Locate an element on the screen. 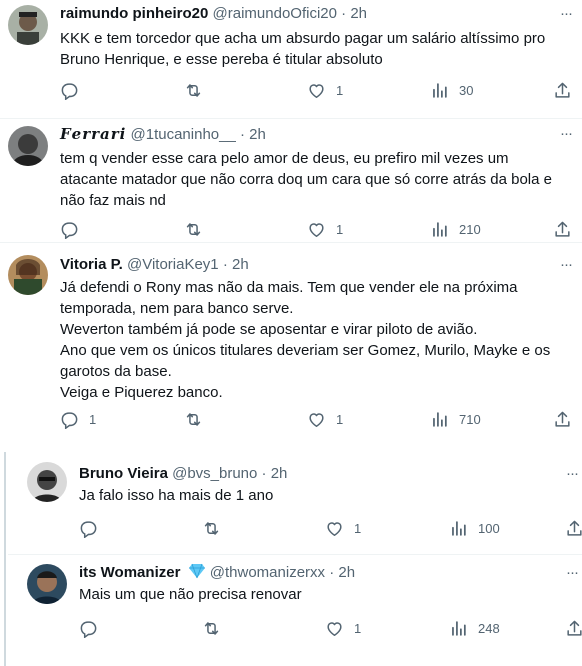 The height and width of the screenshot is (666, 582). views-count: 100 is located at coordinates (489, 528).